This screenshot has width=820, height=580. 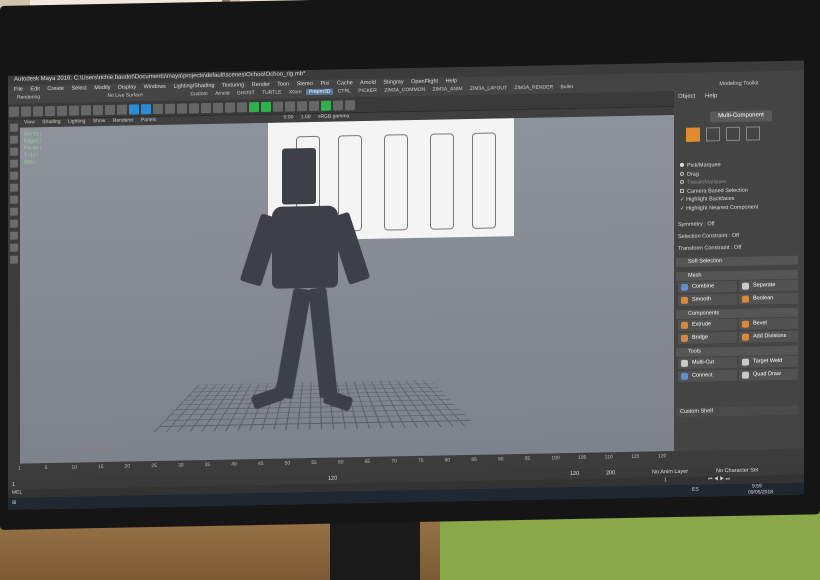 What do you see at coordinates (333, 116) in the screenshot?
I see `color-space: sRGB gamma` at bounding box center [333, 116].